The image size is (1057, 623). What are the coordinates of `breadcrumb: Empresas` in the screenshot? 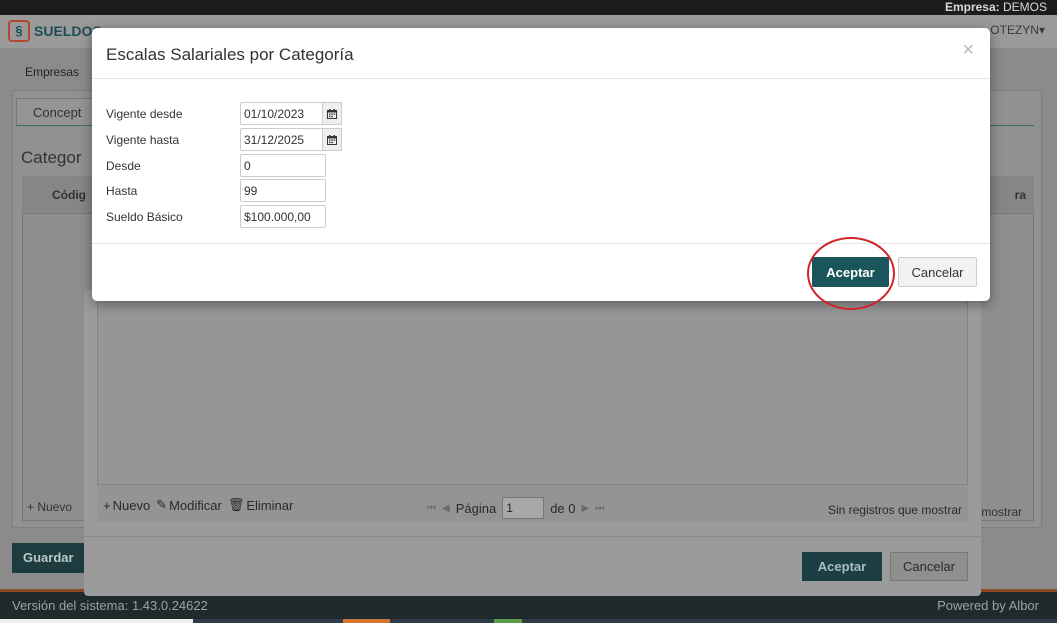 It's located at (52, 72).